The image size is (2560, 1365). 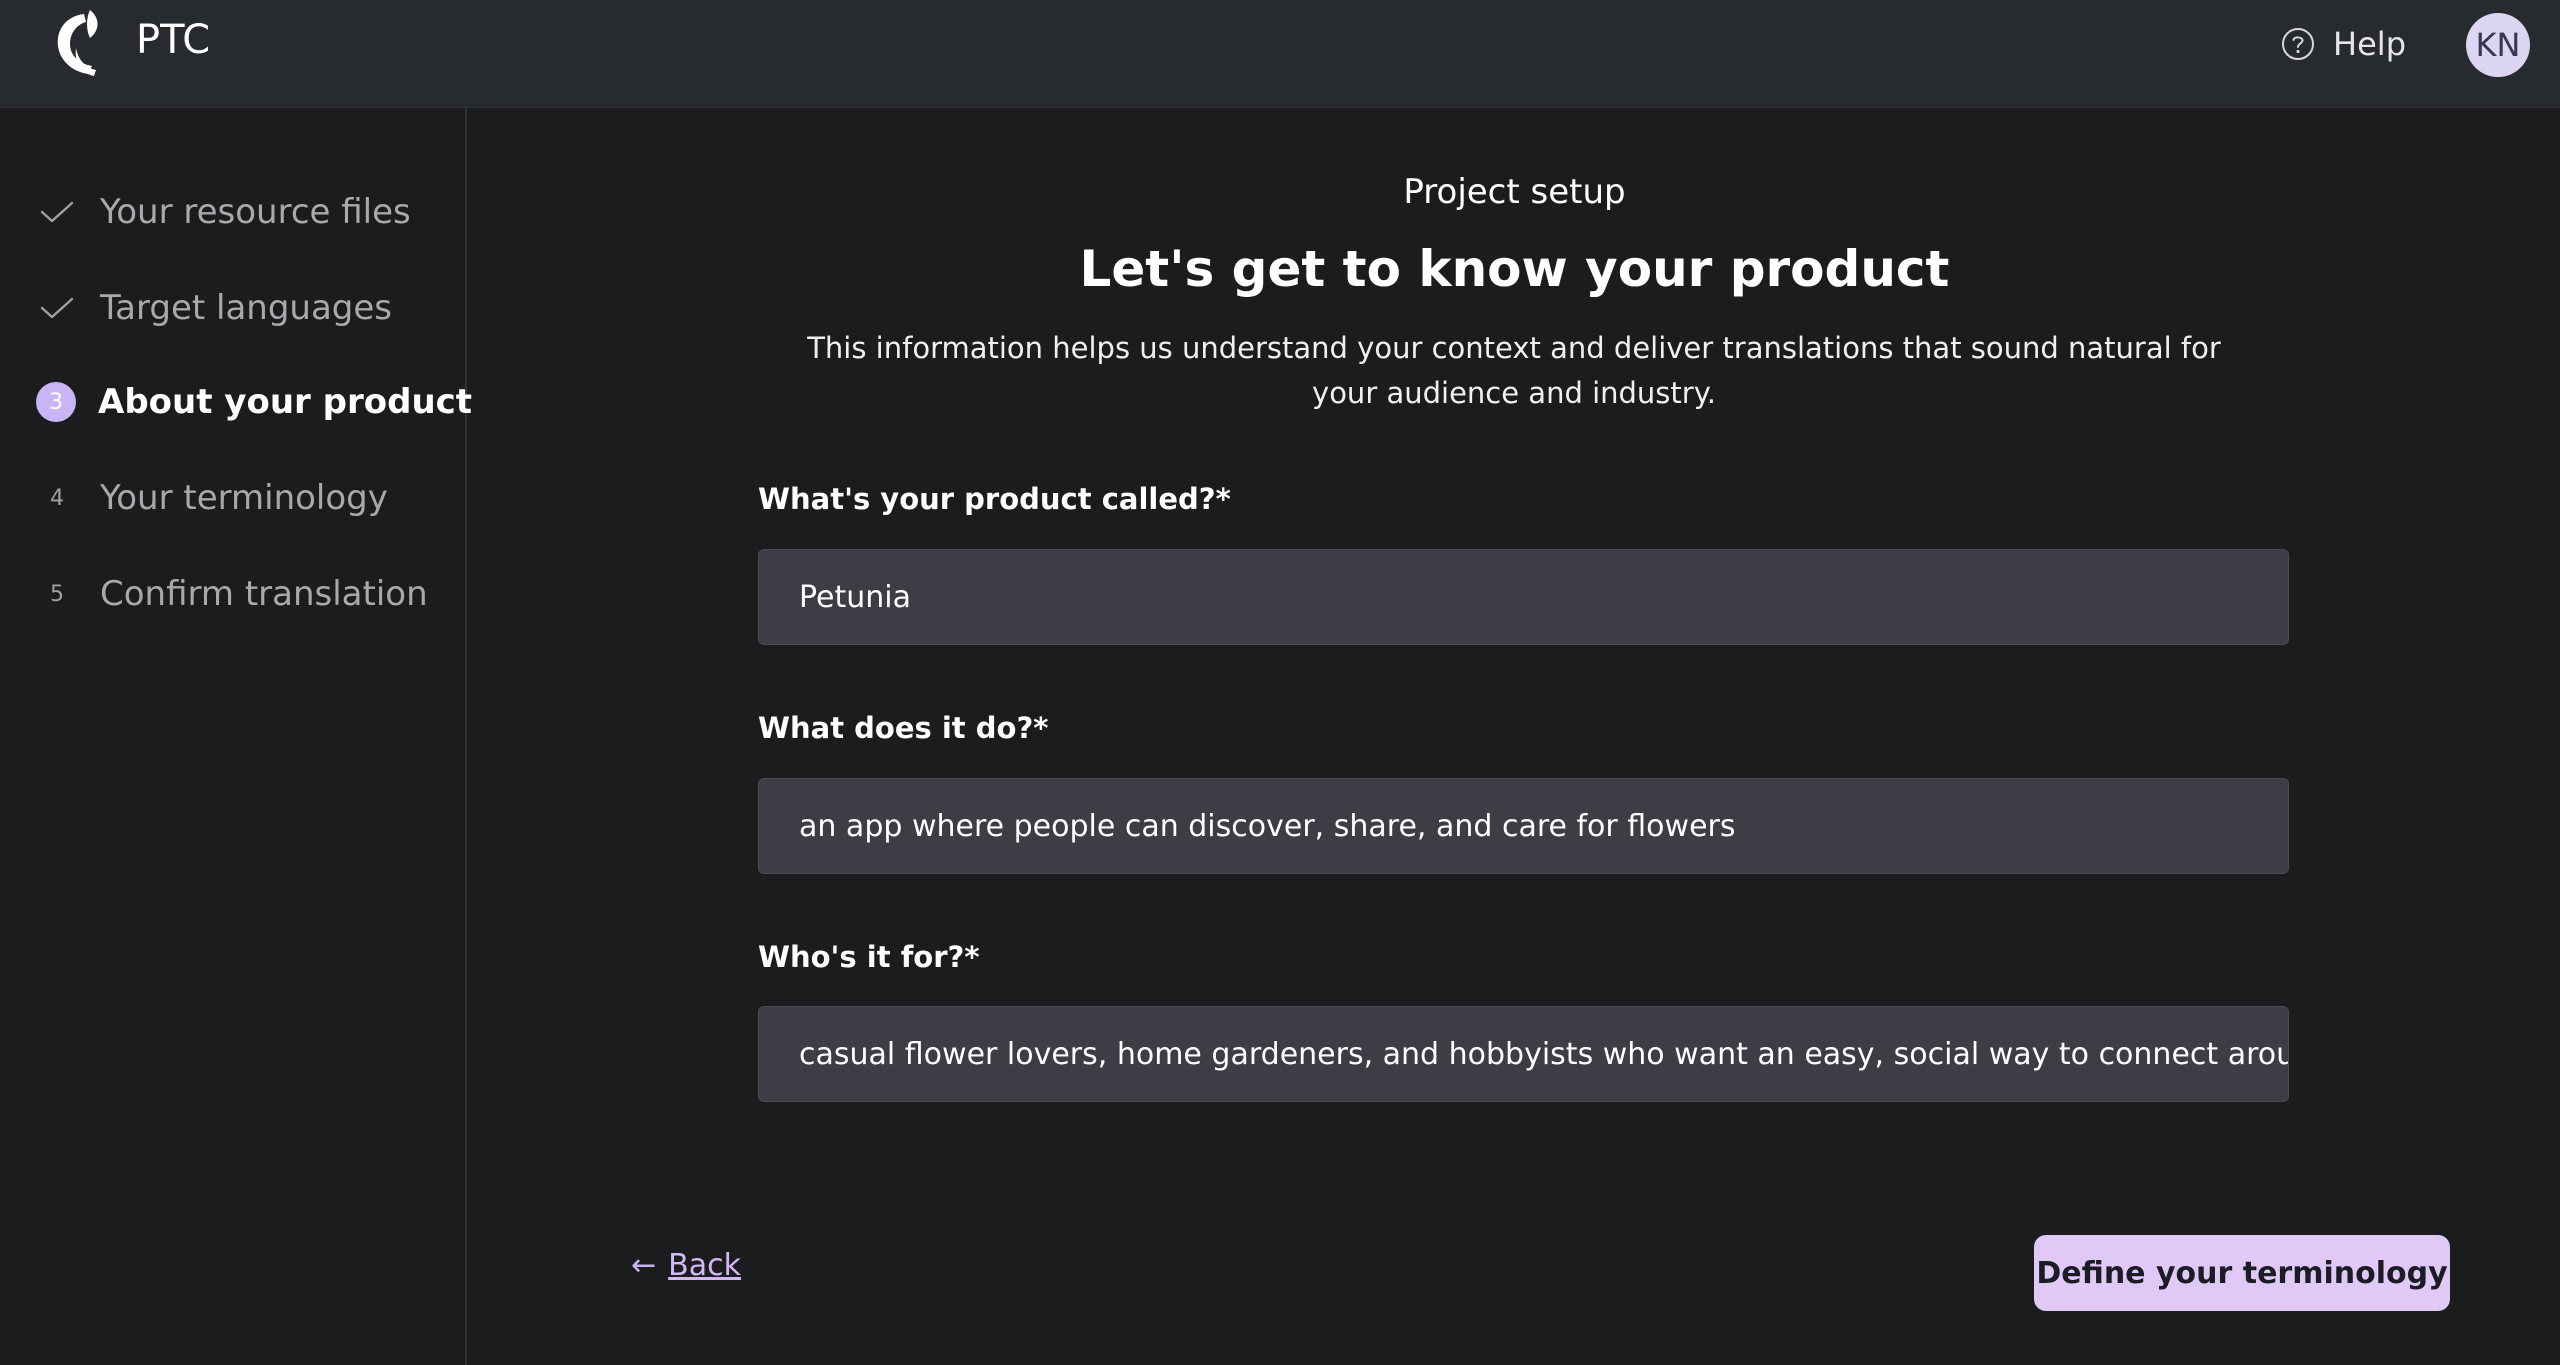 What do you see at coordinates (57, 594) in the screenshot?
I see `step-number: 5` at bounding box center [57, 594].